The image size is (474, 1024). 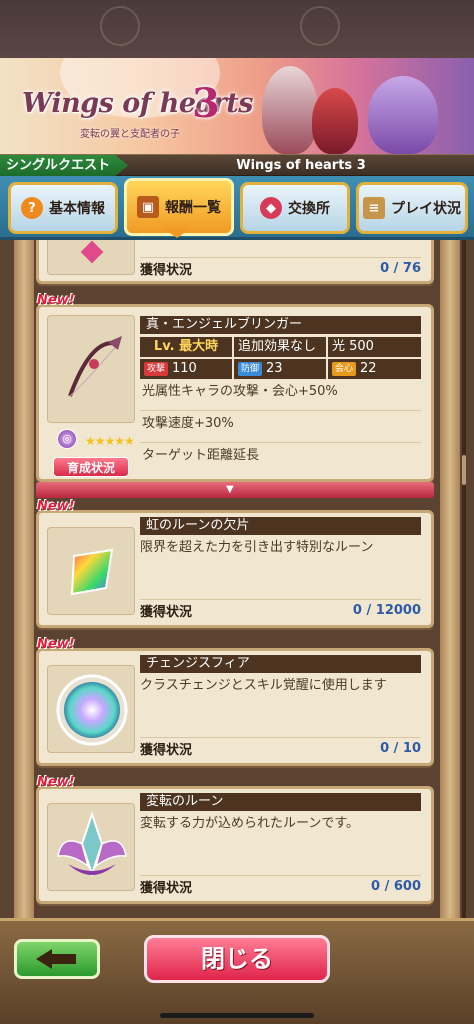 What do you see at coordinates (64, 165) in the screenshot?
I see `quest-type-badge: シングルクエスト` at bounding box center [64, 165].